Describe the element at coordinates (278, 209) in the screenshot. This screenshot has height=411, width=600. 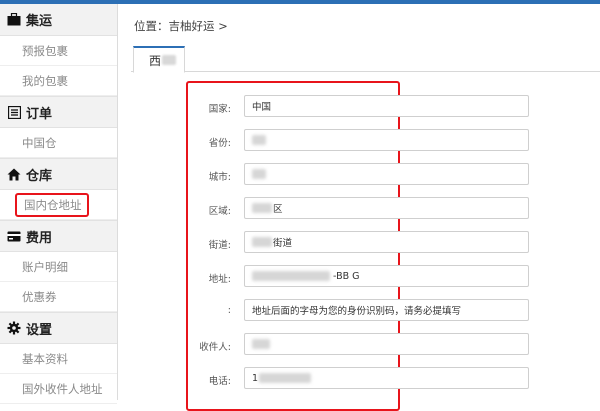
I see `field-value: 区` at that location.